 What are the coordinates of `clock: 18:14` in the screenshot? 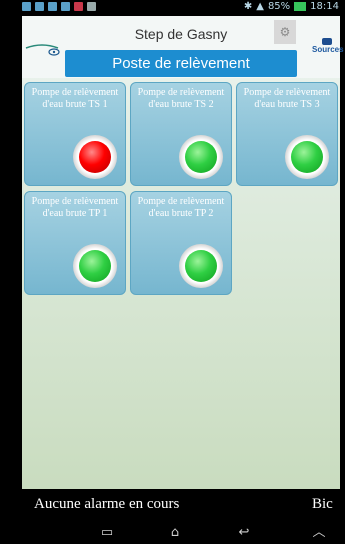 It's located at (324, 6).